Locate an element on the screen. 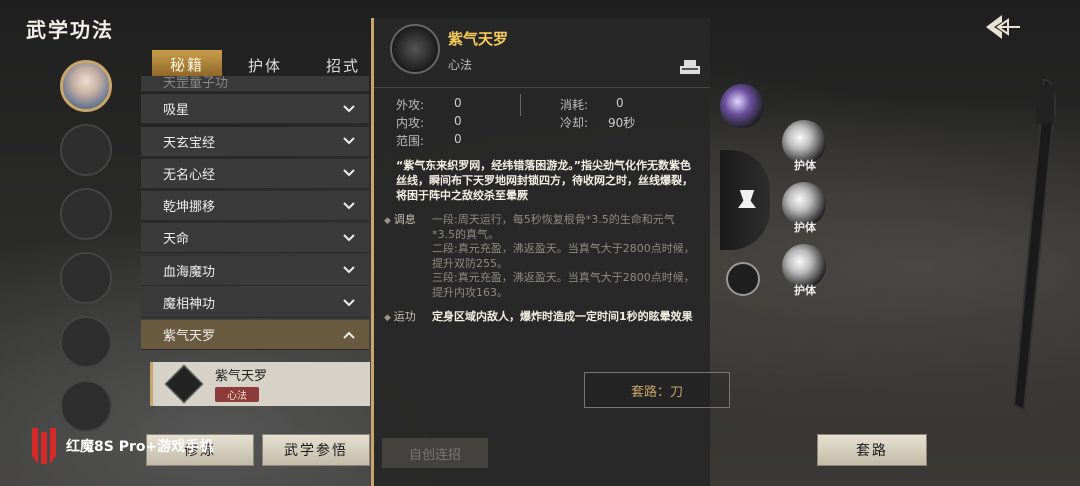 This screenshot has width=1080, height=486. skill-emblem-icon is located at coordinates (415, 49).